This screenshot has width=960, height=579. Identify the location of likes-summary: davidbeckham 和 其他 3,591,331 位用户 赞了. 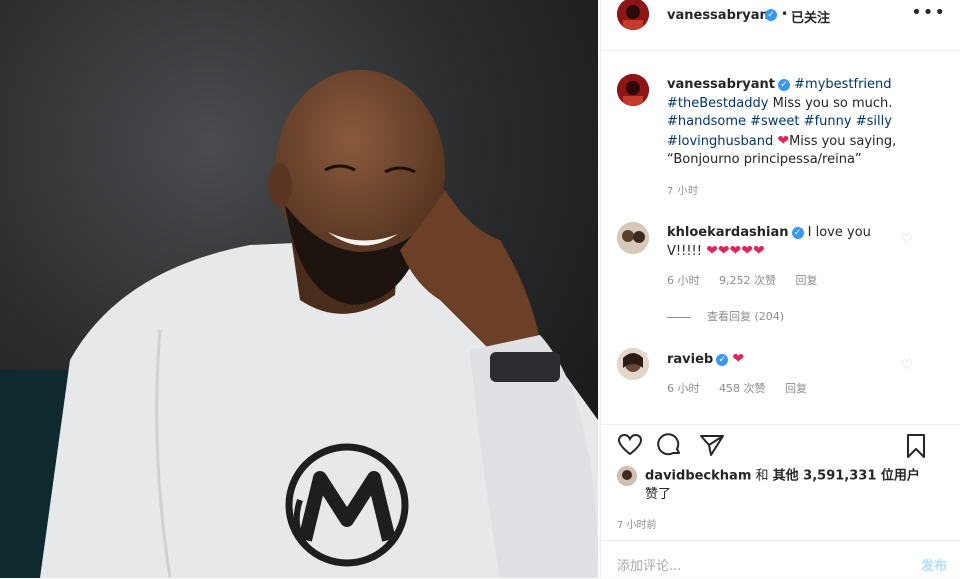
(782, 485).